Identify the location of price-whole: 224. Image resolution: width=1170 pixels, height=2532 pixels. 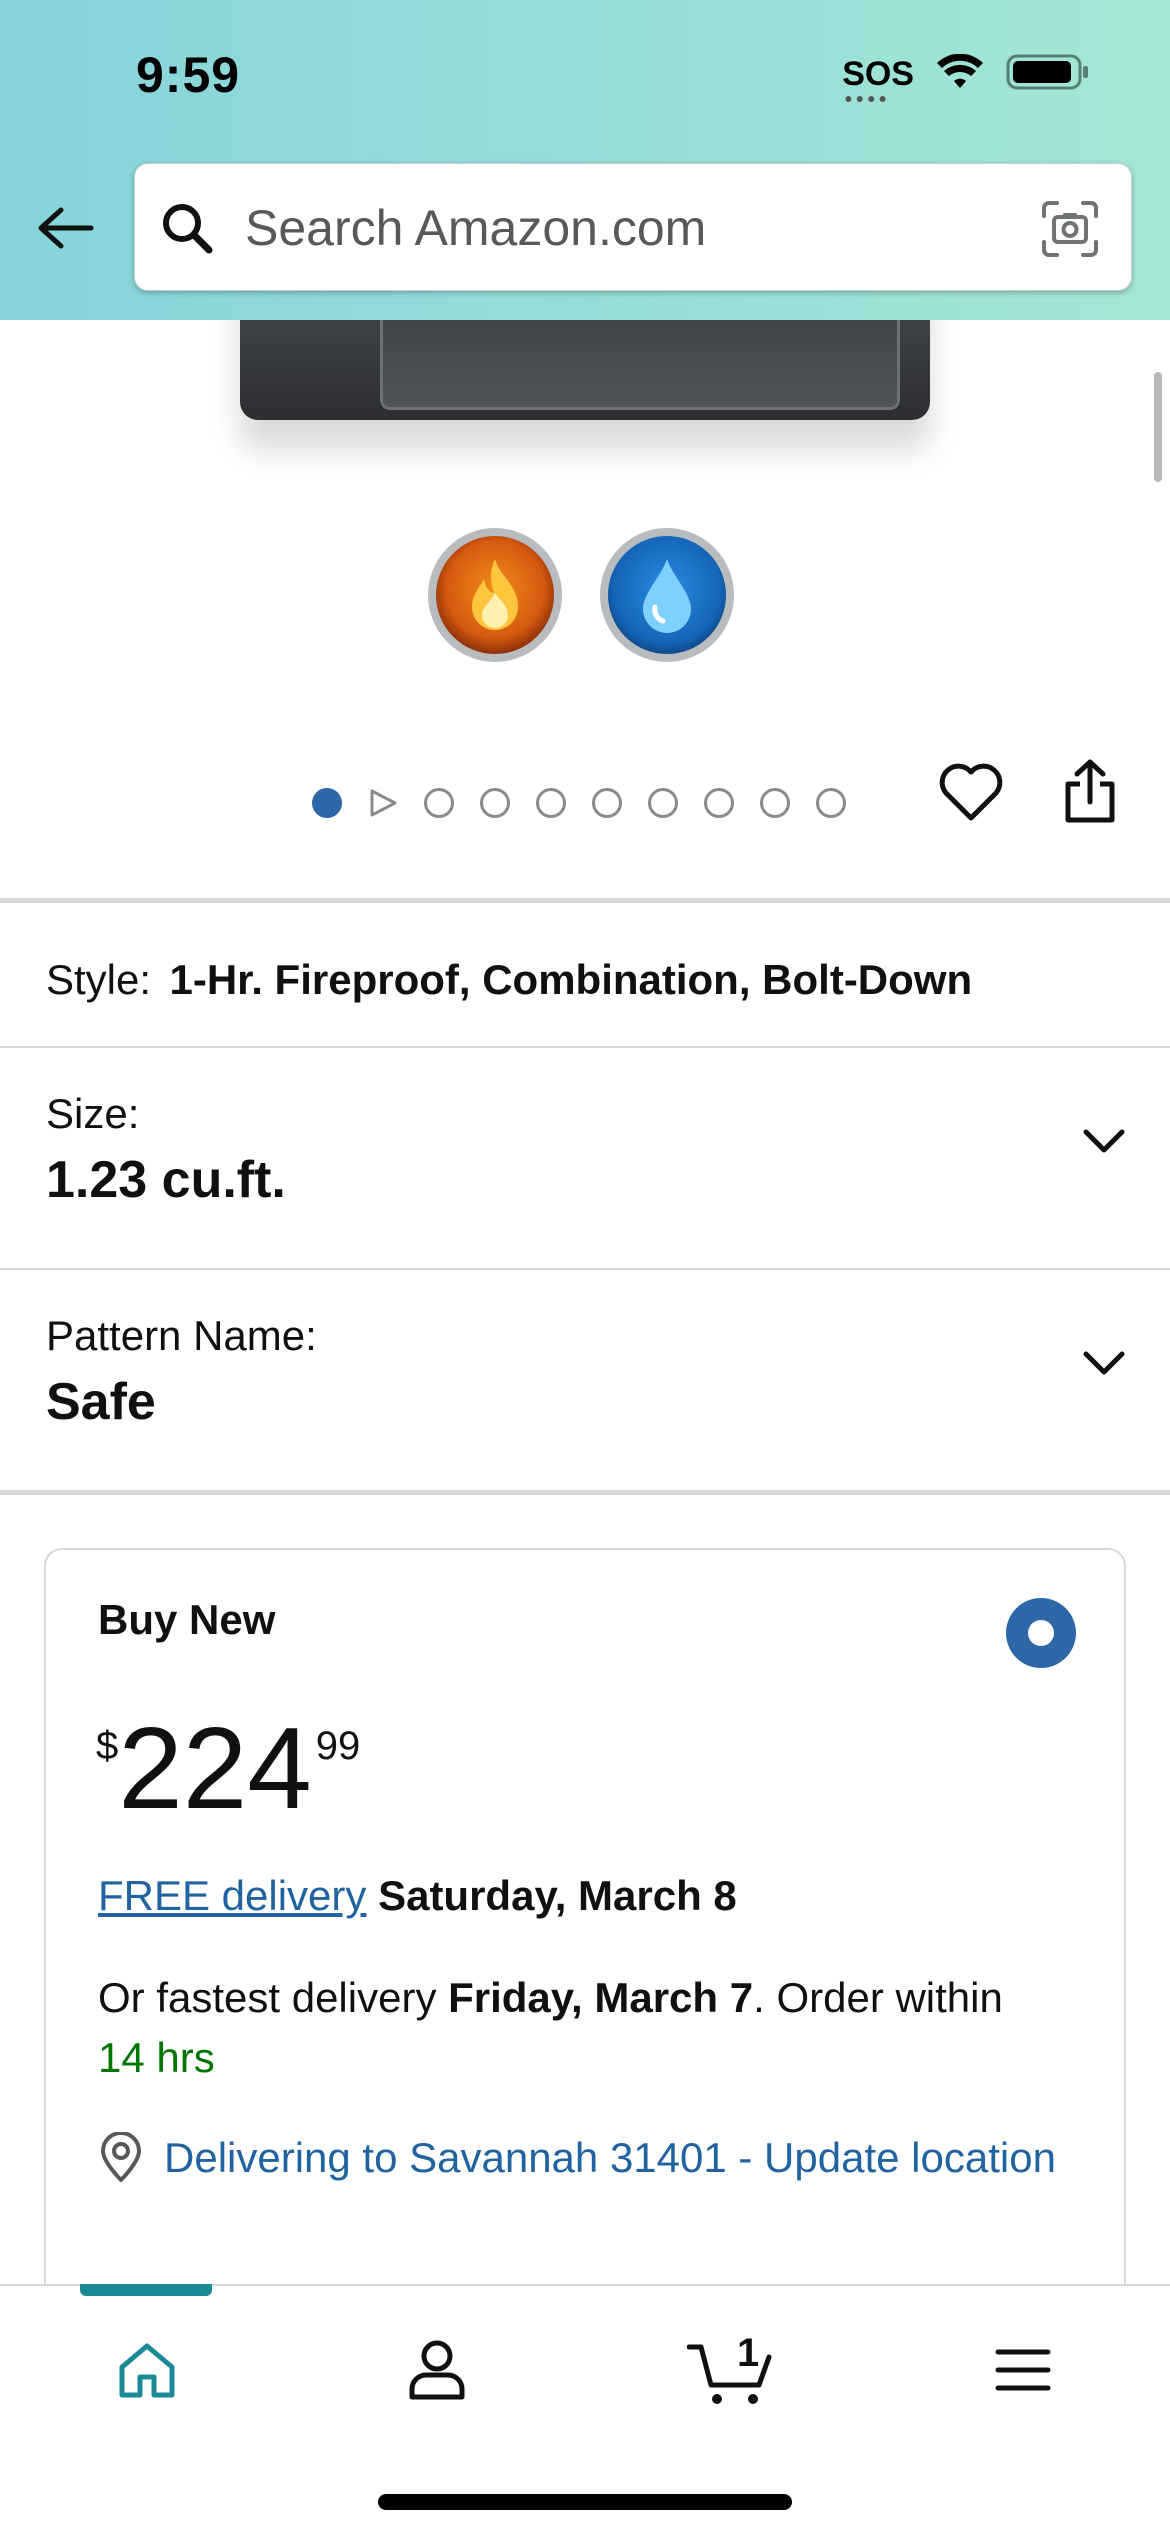
(215, 1768).